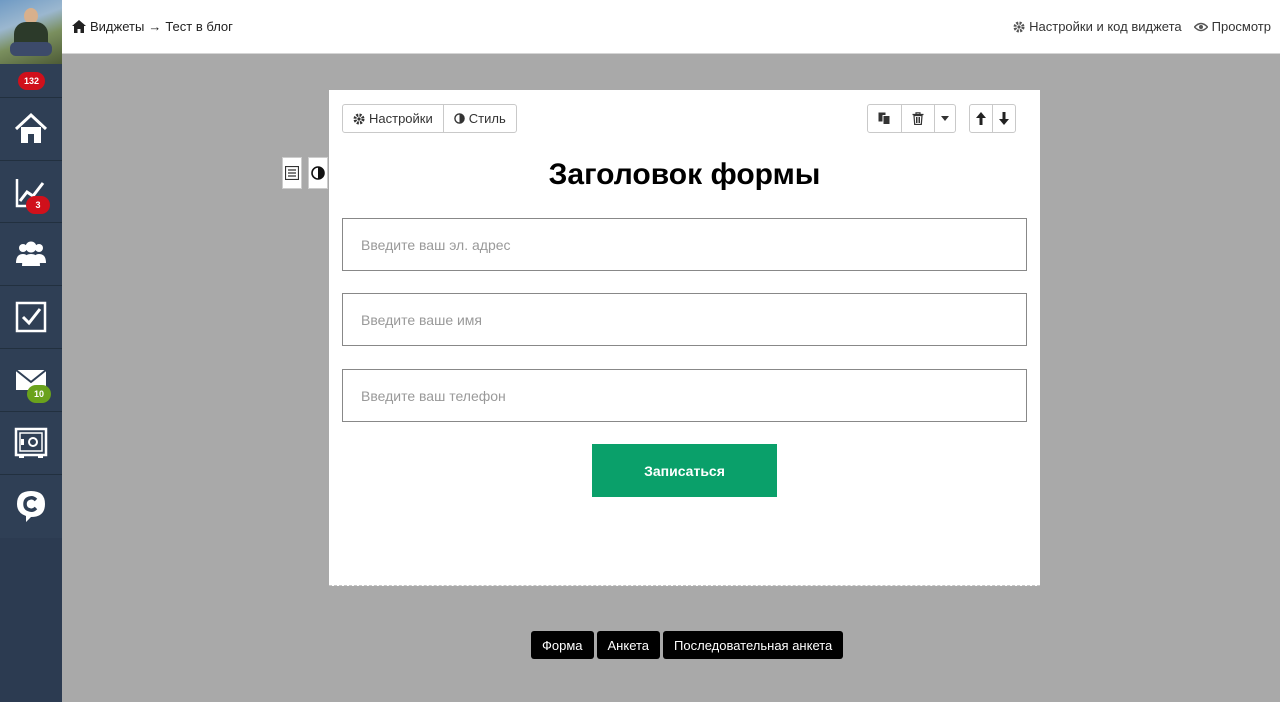 The height and width of the screenshot is (702, 1280). I want to click on chat-c-icon, so click(31, 506).